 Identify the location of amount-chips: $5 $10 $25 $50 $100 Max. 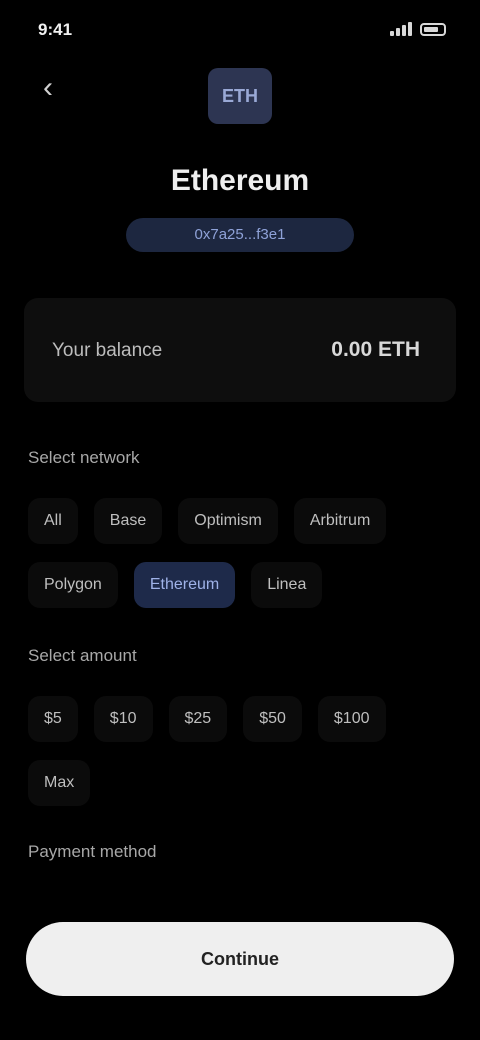
(240, 751).